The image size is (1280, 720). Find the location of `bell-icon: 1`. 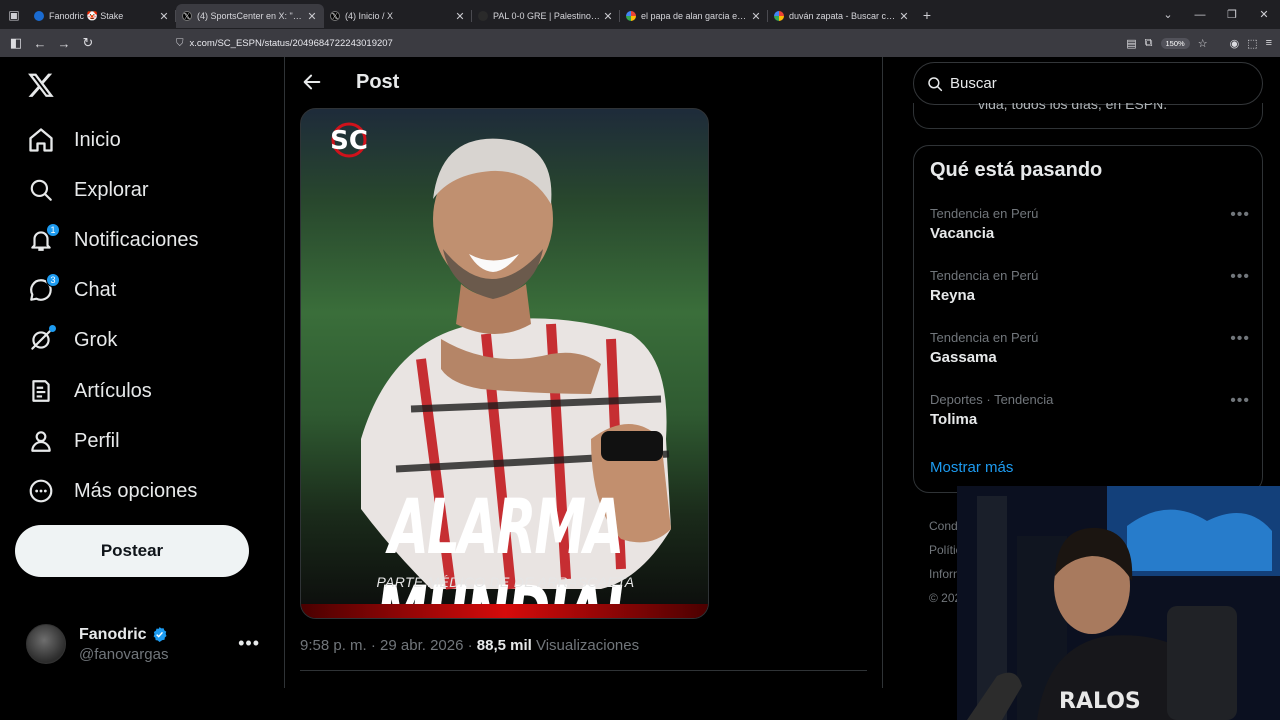

bell-icon: 1 is located at coordinates (43, 239).